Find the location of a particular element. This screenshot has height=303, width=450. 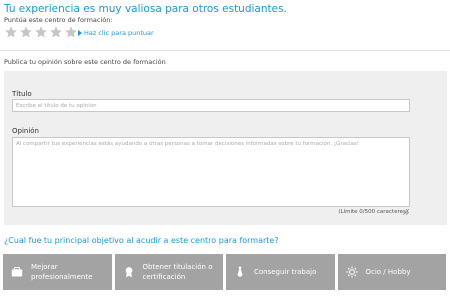

goal-label: profesionalmente is located at coordinates (62, 277).